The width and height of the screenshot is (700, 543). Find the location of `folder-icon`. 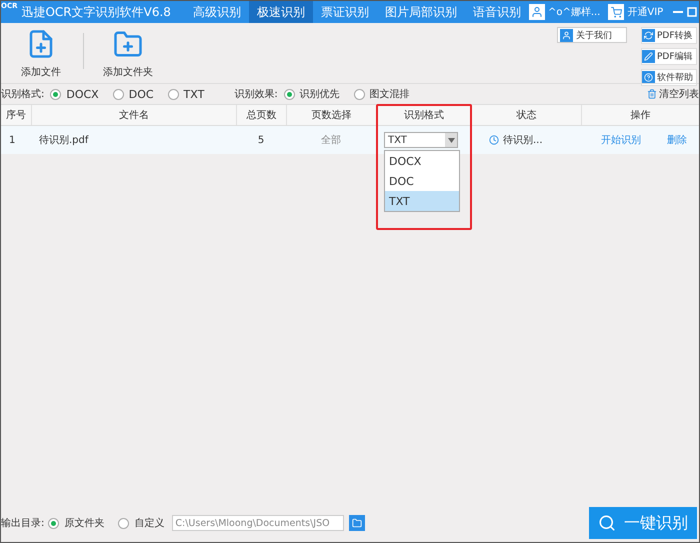

folder-icon is located at coordinates (357, 523).